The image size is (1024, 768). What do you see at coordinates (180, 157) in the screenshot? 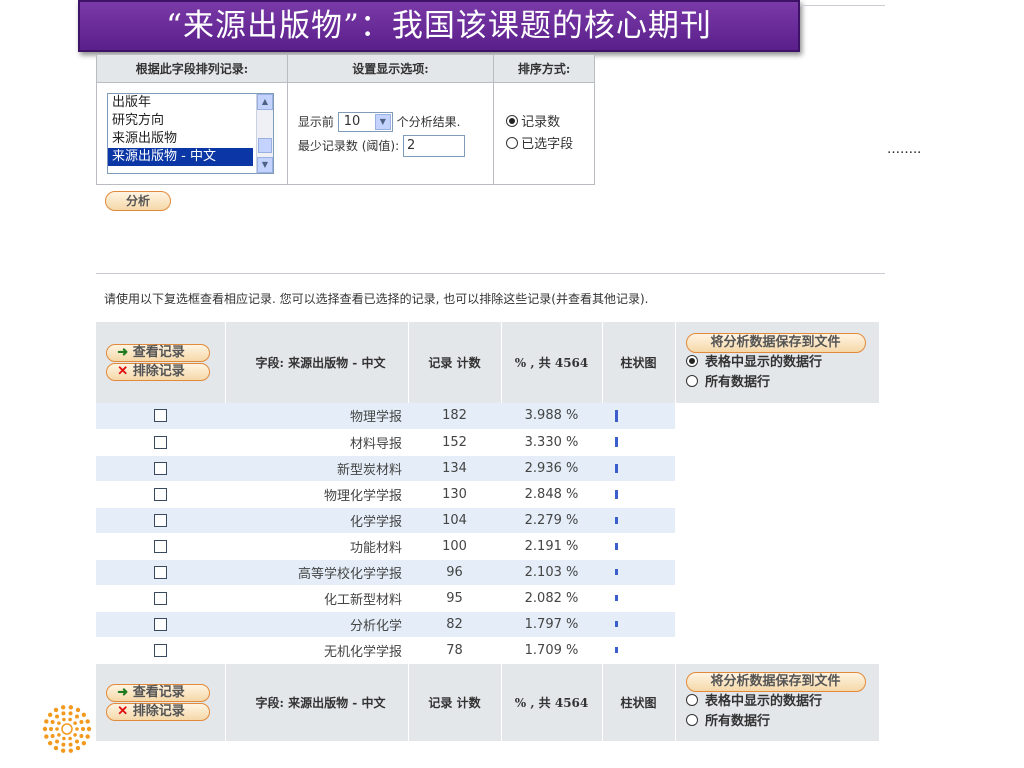
I see `field-option-selected: 来源出版物 - 中文` at bounding box center [180, 157].